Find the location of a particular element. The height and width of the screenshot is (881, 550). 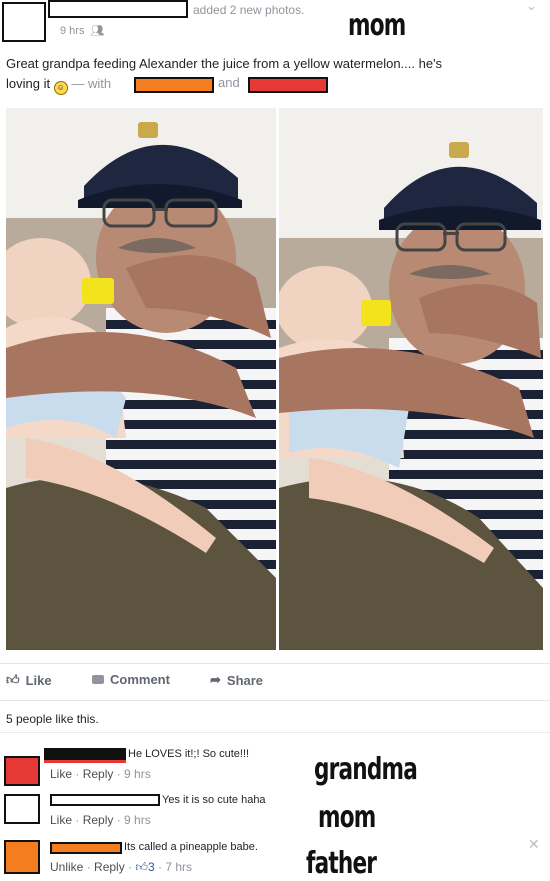

comment-2-meta: Like · Reply · 9 hrs is located at coordinates (100, 820).